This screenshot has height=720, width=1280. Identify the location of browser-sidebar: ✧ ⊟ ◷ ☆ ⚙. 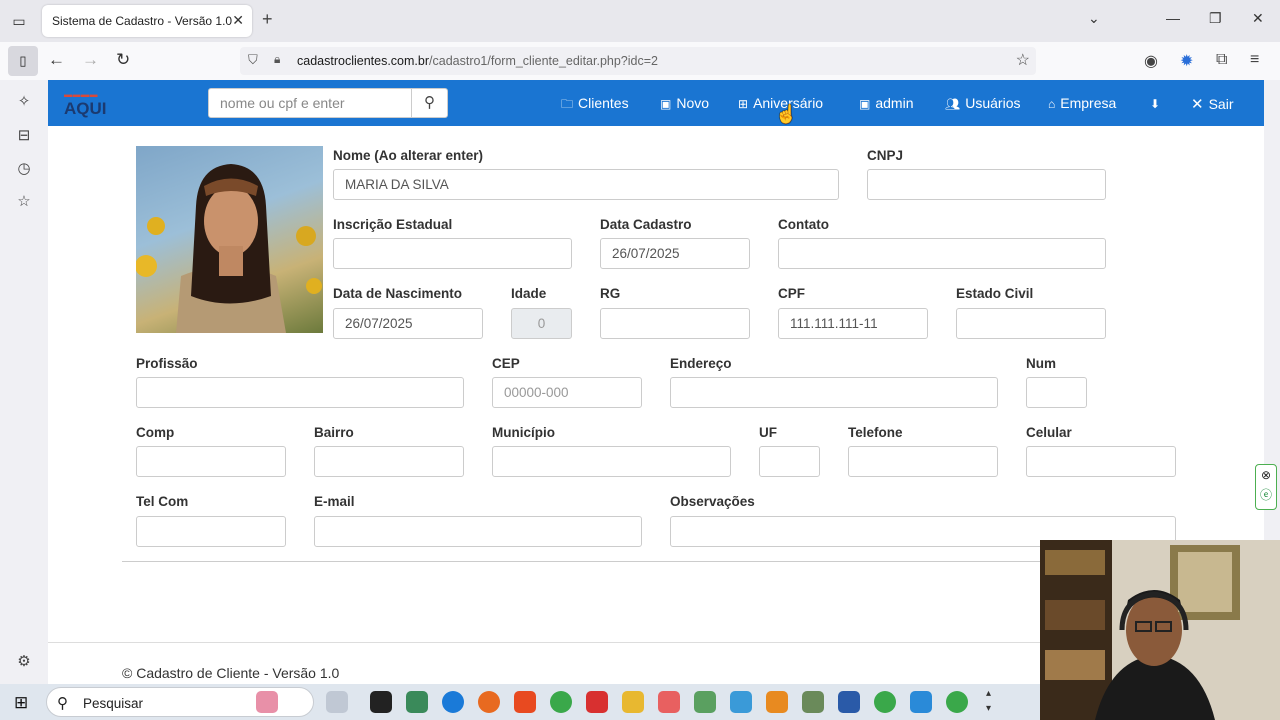
(24, 382).